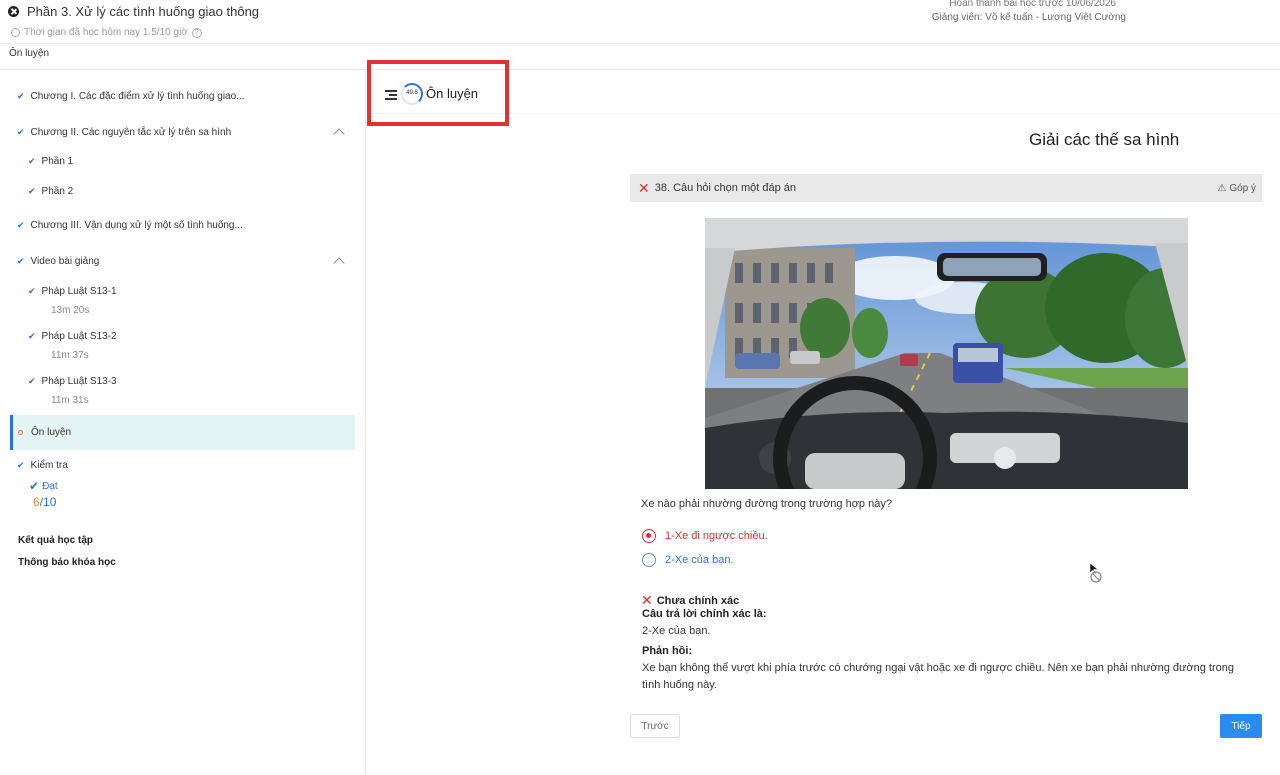  I want to click on test-score: 6/10, so click(44, 502).